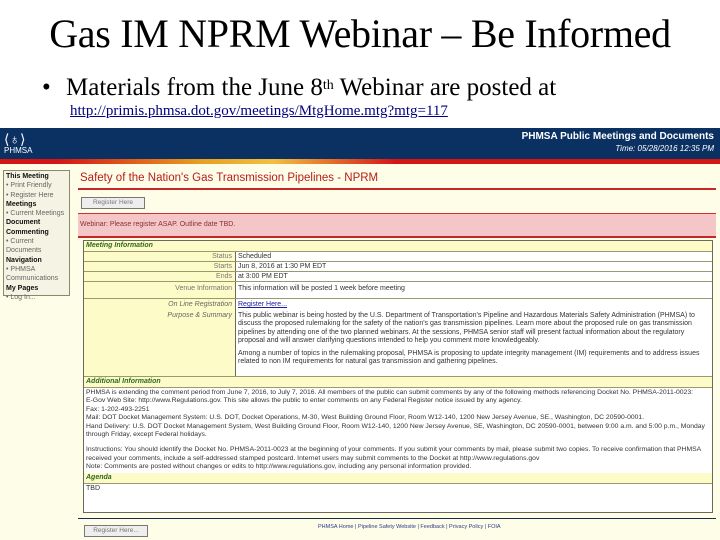 The image size is (720, 540). Describe the element at coordinates (328, 85) in the screenshot. I see `bullet-sup: th` at that location.